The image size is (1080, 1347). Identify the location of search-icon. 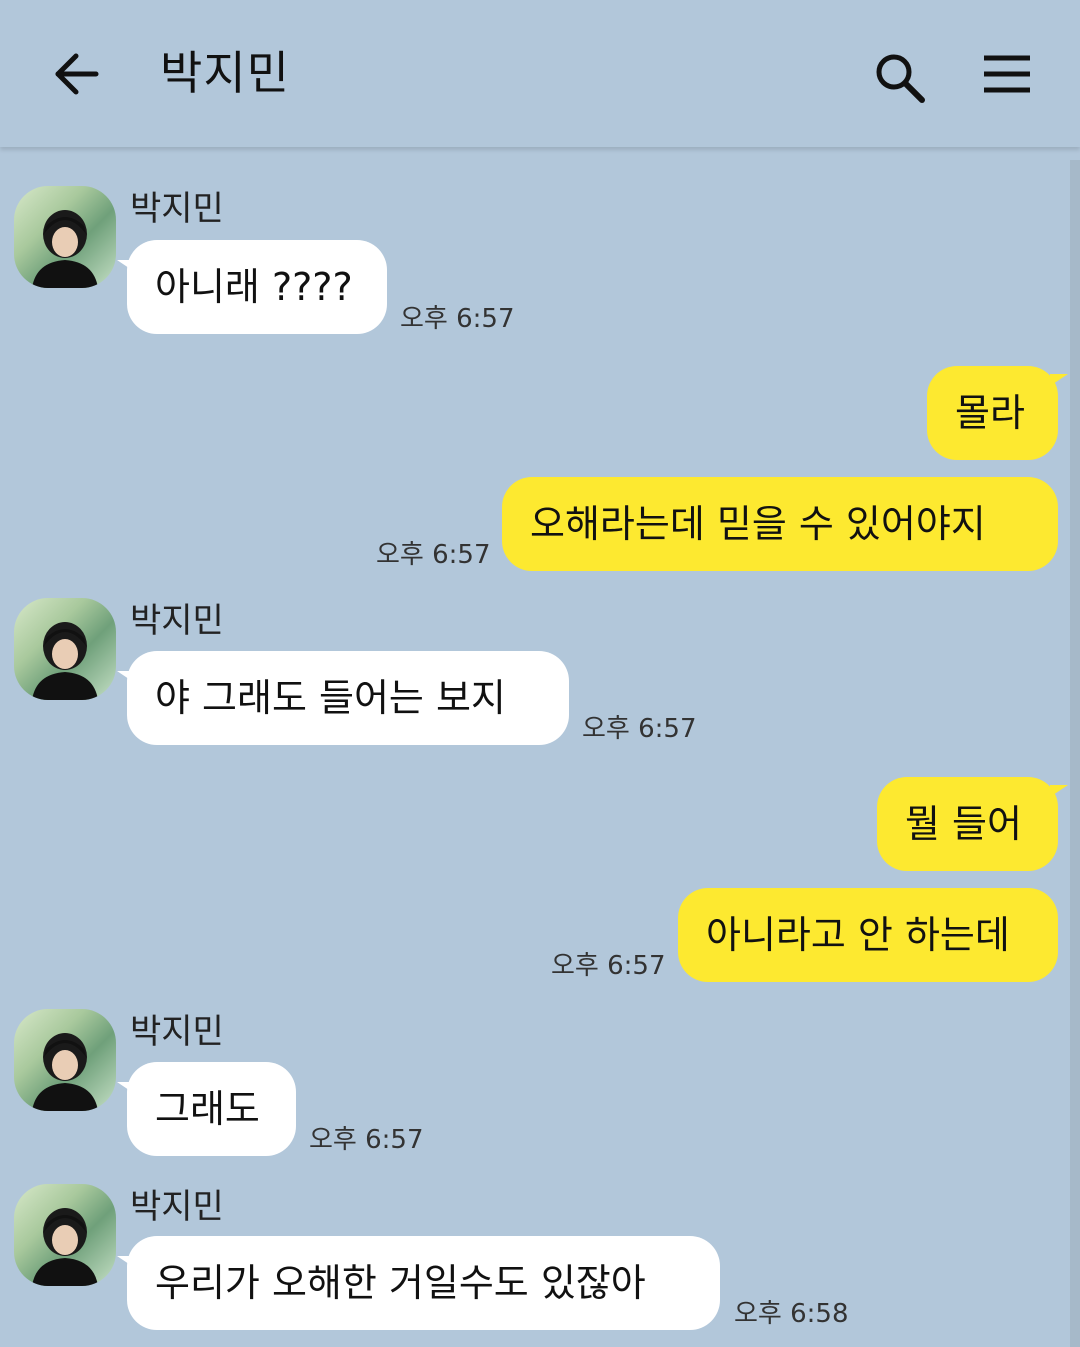
(900, 78).